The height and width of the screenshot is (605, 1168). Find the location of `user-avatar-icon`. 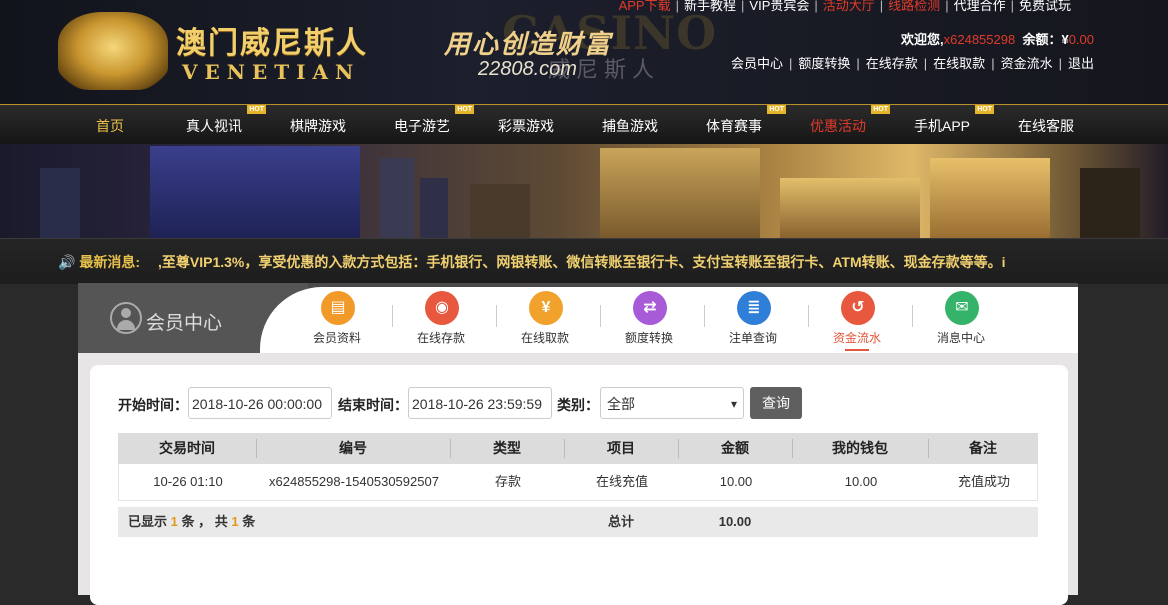

user-avatar-icon is located at coordinates (126, 318).